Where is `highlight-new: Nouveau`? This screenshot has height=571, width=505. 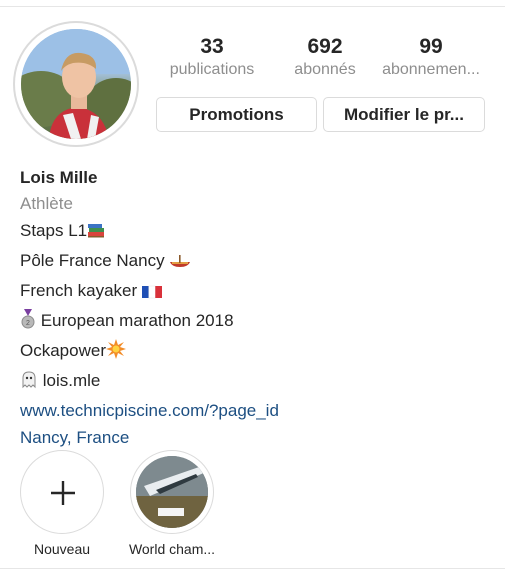
highlight-new: Nouveau is located at coordinates (62, 503).